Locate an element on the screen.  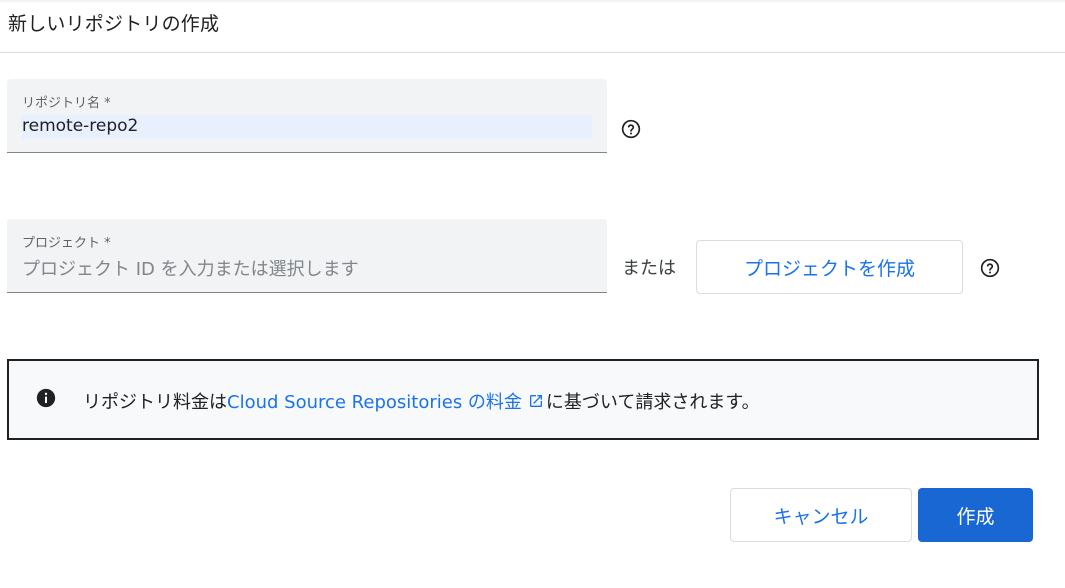
pricing-link: Cloud Source Repositories の料金 is located at coordinates (386, 401).